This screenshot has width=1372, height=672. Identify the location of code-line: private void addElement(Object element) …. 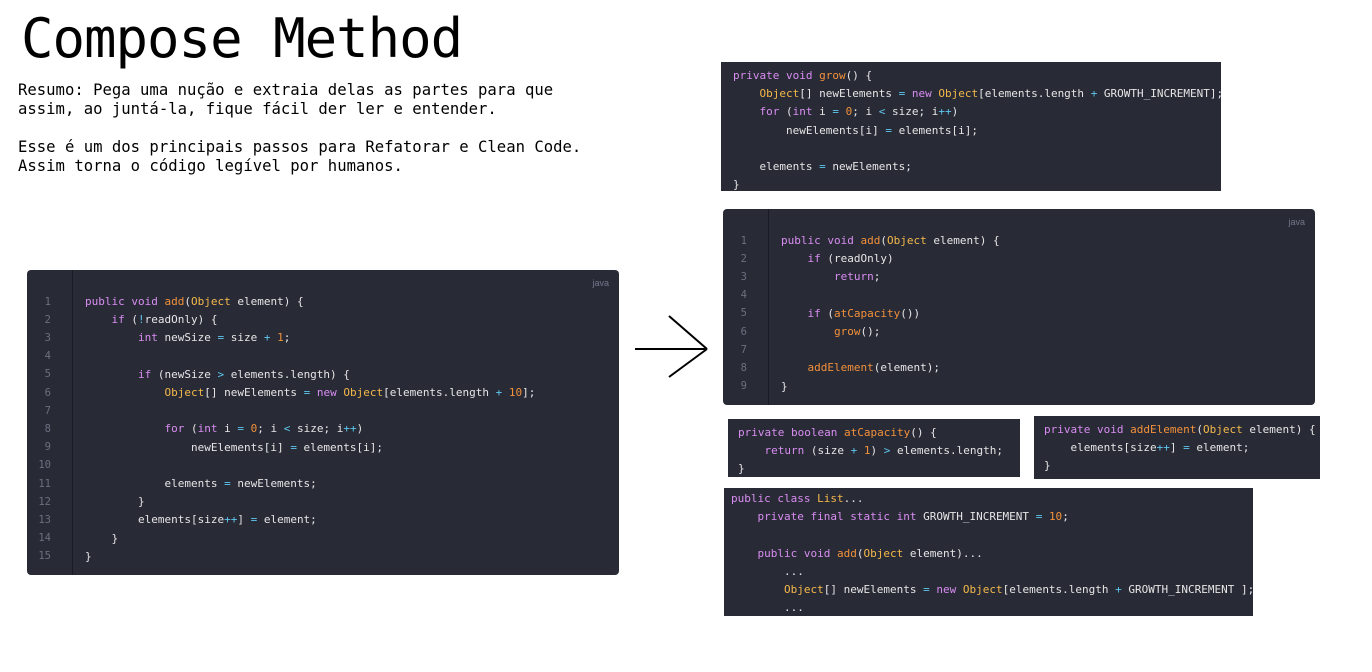
(1180, 429).